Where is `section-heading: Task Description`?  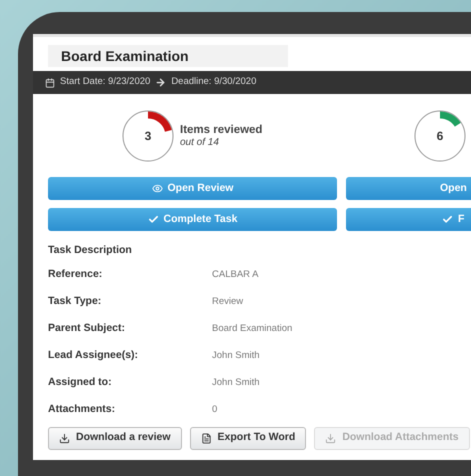
section-heading: Task Description is located at coordinates (90, 250).